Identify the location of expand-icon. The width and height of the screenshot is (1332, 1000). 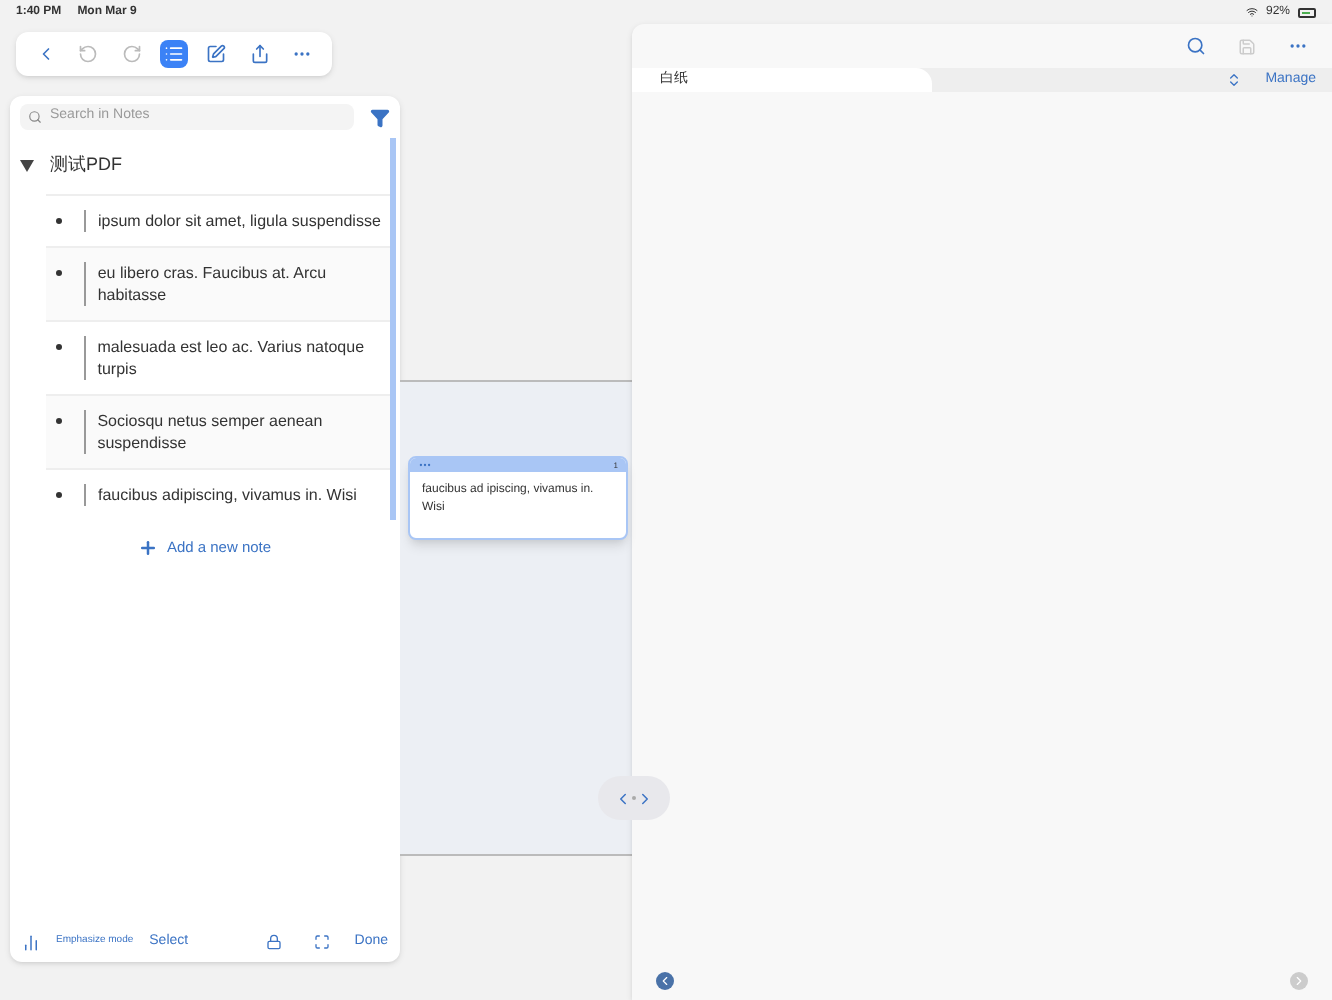
(322, 942).